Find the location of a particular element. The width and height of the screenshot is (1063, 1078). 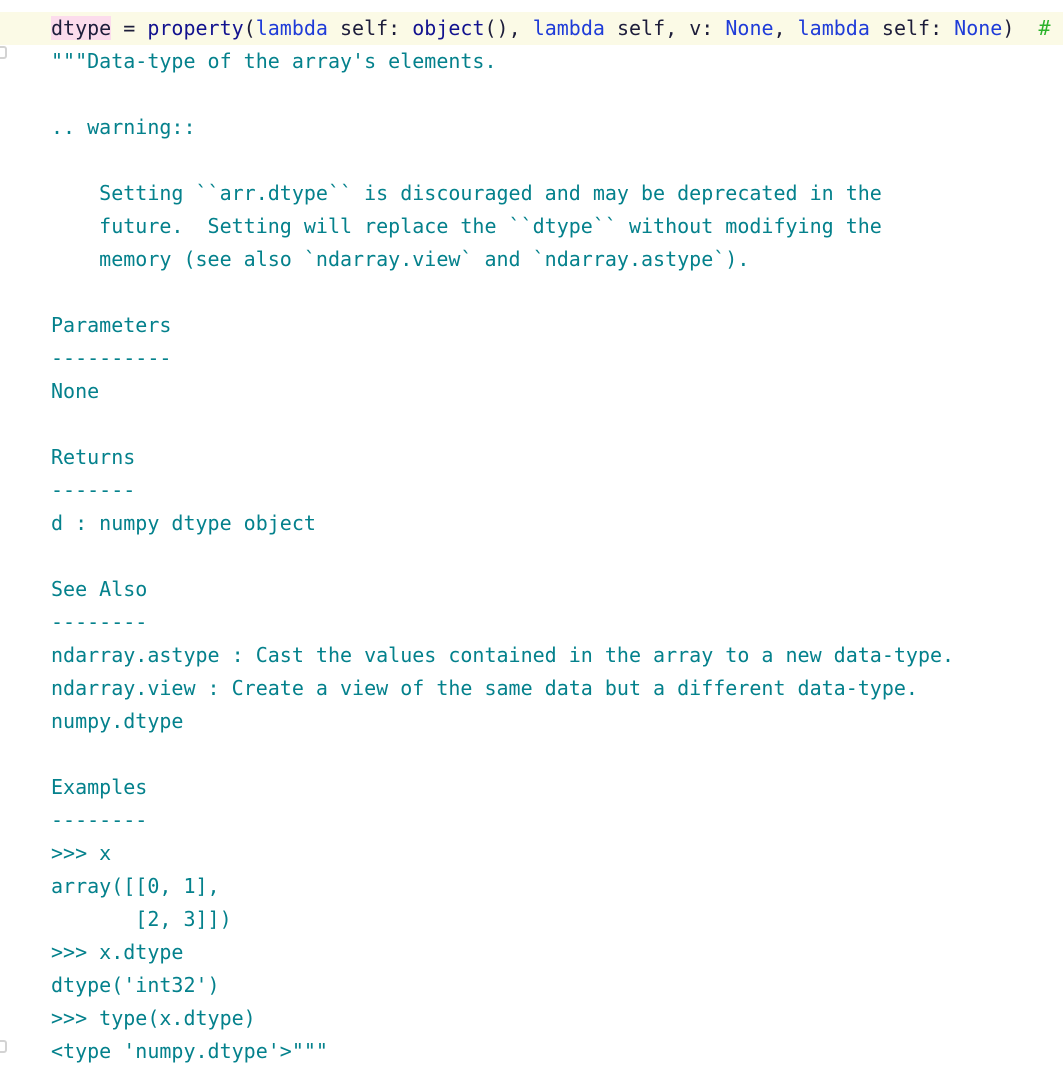

code-line-text: >>> x.dtype is located at coordinates (91, 952).